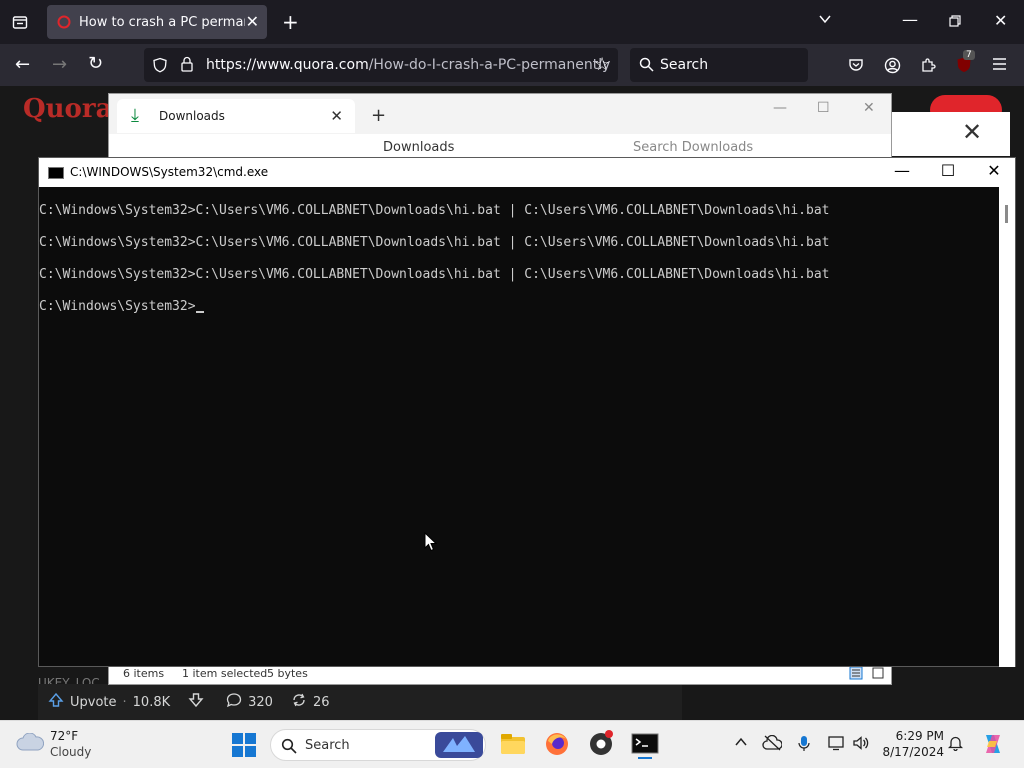 The image size is (1024, 768). I want to click on new-tab-icon: +, so click(290, 22).